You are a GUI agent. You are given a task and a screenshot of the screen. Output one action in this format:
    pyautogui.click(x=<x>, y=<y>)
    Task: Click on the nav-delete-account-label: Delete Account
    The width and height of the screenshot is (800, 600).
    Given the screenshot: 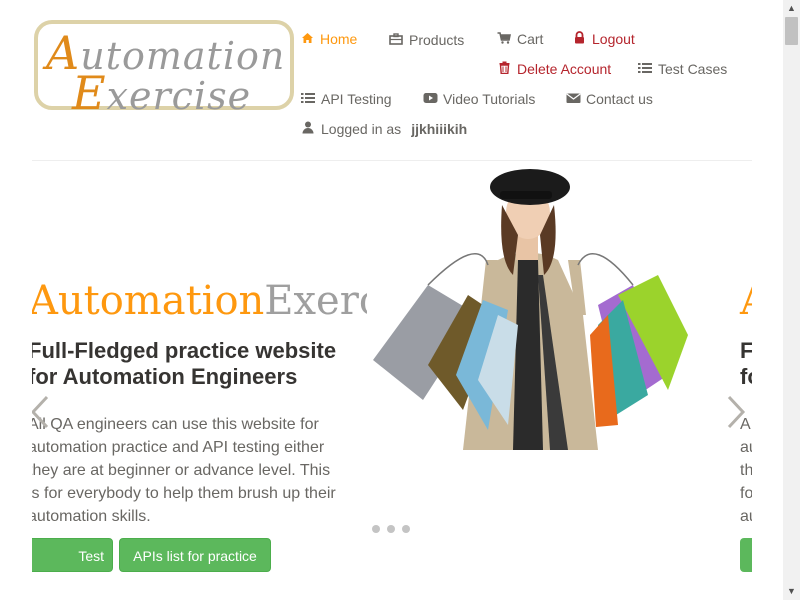 What is the action you would take?
    pyautogui.click(x=564, y=69)
    